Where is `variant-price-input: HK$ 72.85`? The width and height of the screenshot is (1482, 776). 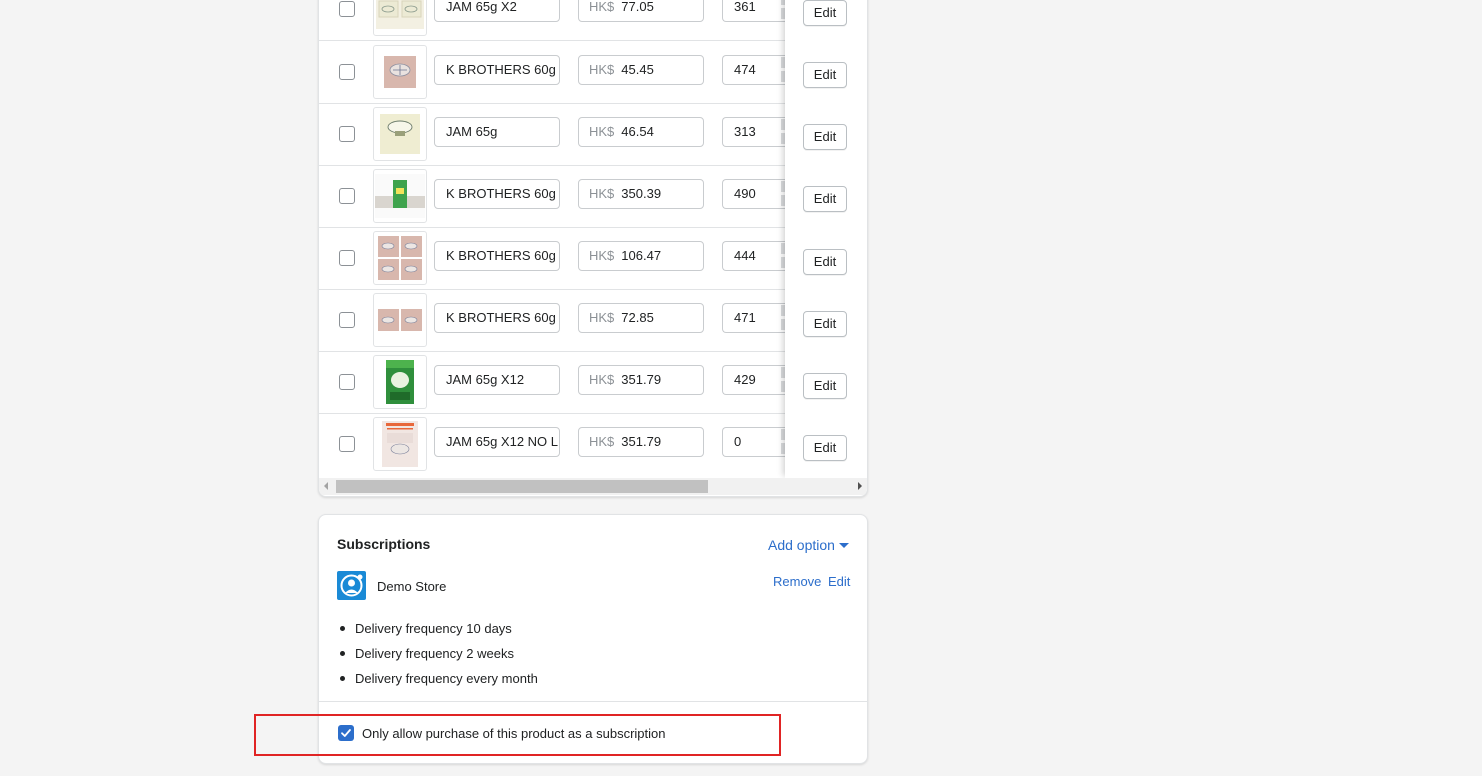 variant-price-input: HK$ 72.85 is located at coordinates (641, 318).